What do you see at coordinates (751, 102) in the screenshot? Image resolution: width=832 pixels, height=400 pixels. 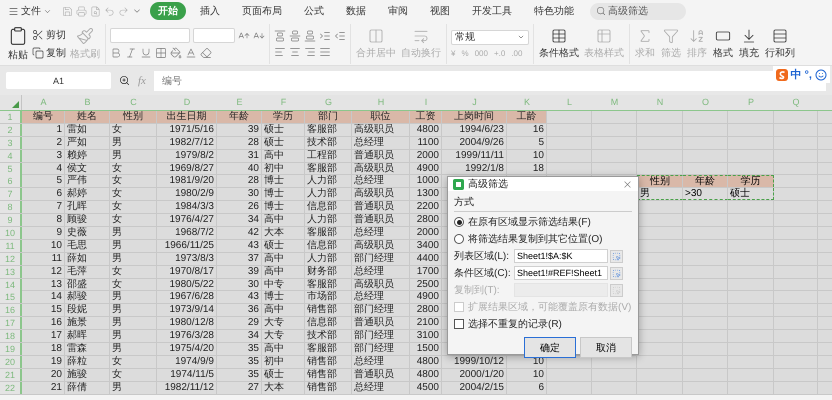 I see `column-letter: P` at bounding box center [751, 102].